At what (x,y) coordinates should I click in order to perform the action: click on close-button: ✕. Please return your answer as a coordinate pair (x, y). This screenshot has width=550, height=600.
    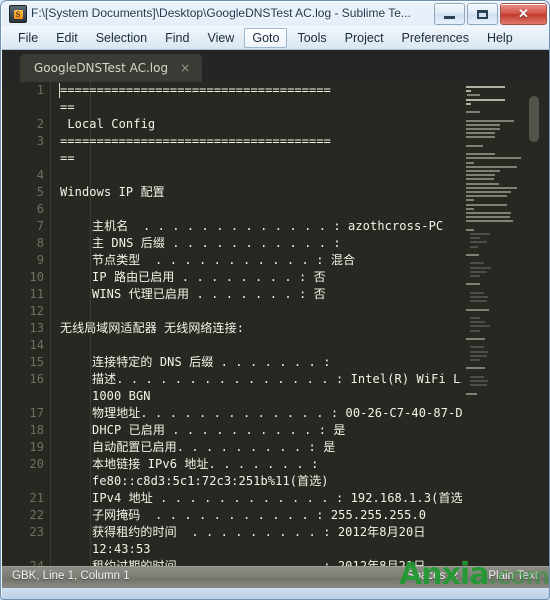
    Looking at the image, I should click on (523, 14).